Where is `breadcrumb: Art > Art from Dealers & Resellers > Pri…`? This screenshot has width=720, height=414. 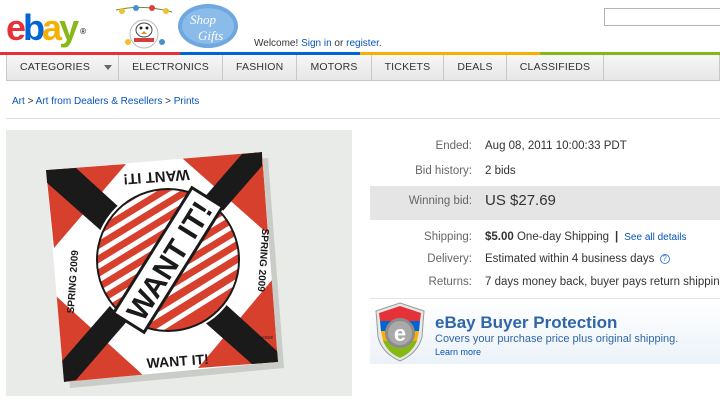
breadcrumb: Art > Art from Dealers & Resellers > Pri… is located at coordinates (105, 101).